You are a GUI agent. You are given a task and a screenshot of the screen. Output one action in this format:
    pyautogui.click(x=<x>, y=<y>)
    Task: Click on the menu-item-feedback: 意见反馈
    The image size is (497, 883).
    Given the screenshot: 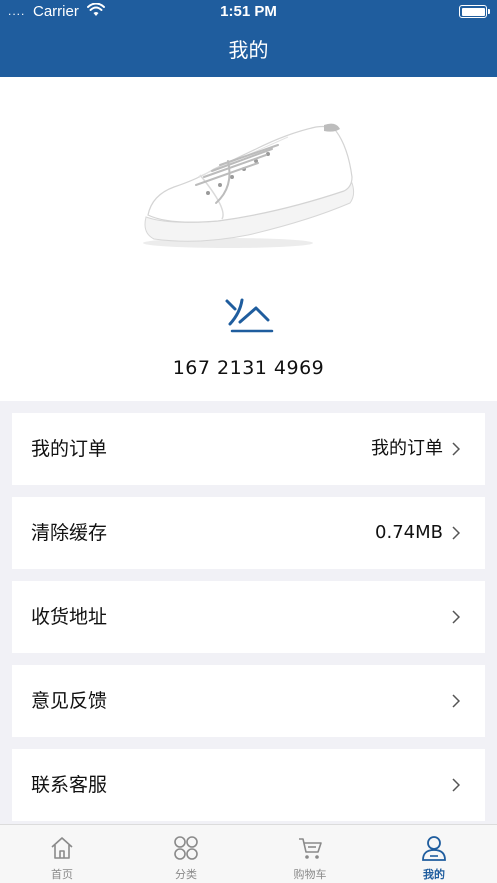 What is the action you would take?
    pyautogui.click(x=248, y=701)
    